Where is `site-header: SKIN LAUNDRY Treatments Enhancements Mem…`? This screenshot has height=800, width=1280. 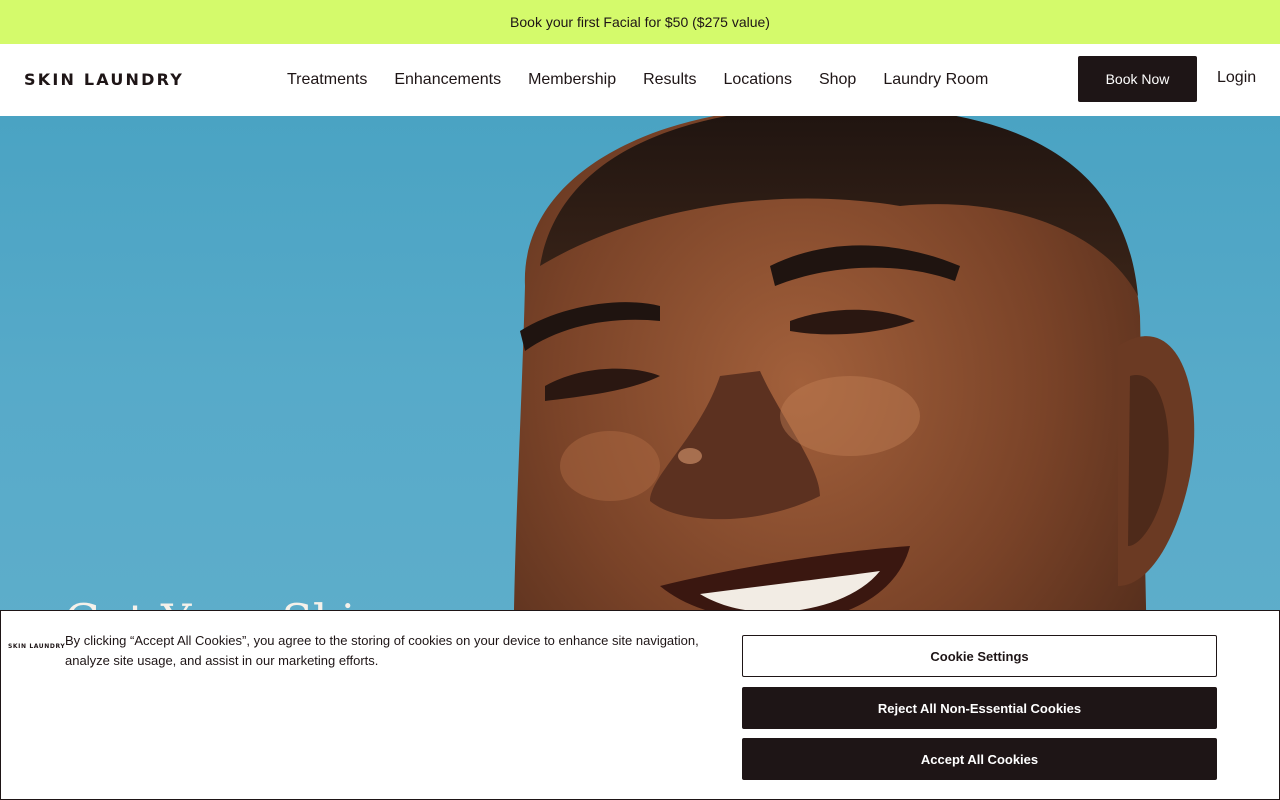
site-header: SKIN LAUNDRY Treatments Enhancements Mem… is located at coordinates (640, 80).